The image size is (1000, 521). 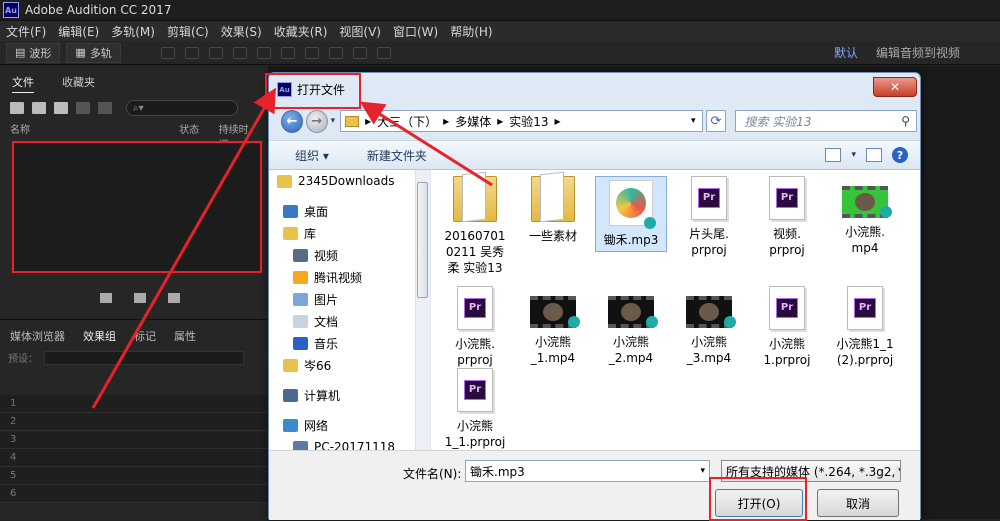 What do you see at coordinates (191, 52) in the screenshot?
I see `pitch-display-icon` at bounding box center [191, 52].